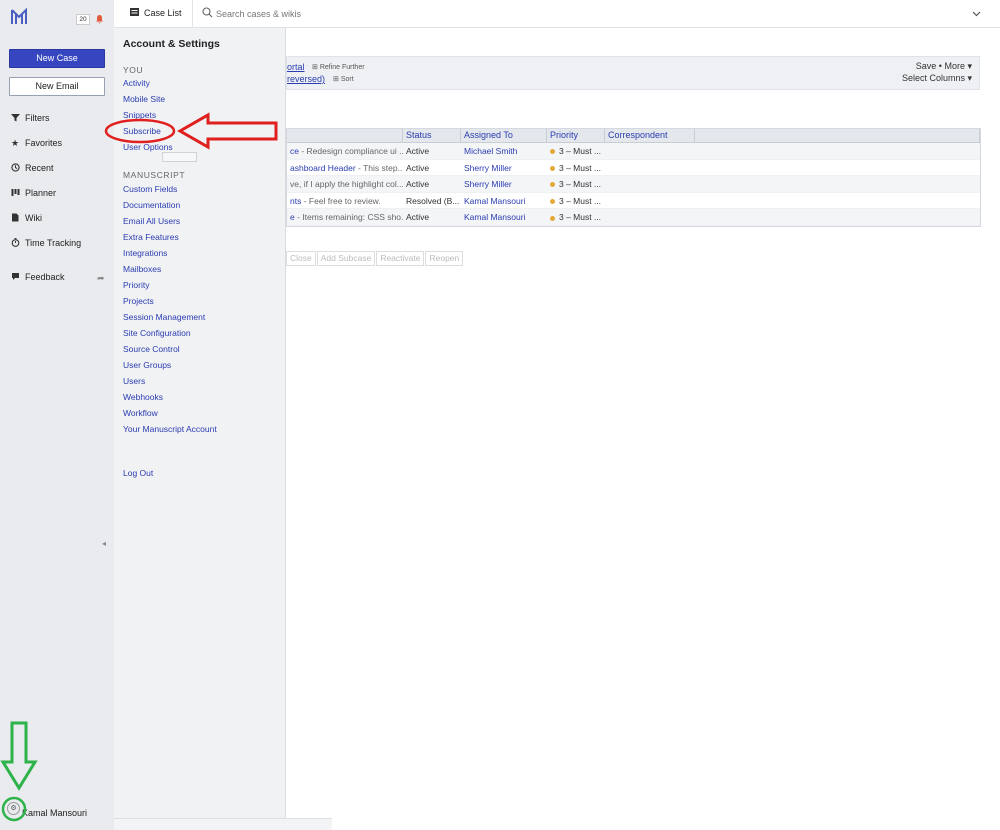 Image resolution: width=1000 pixels, height=830 pixels. I want to click on wiki-icon, so click(15, 218).